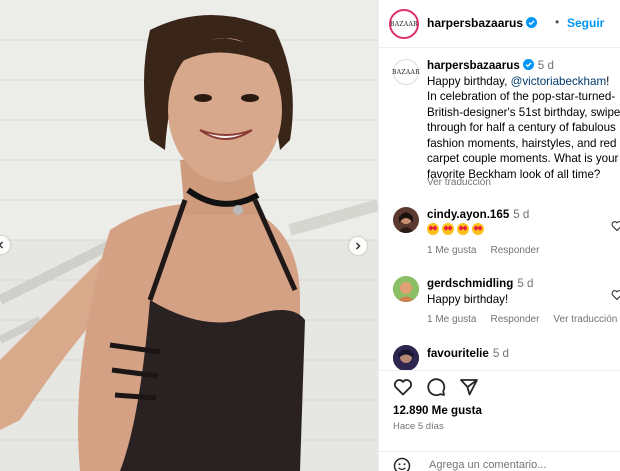 The image size is (620, 471). What do you see at coordinates (585, 23) in the screenshot?
I see `follow-button: Seguir` at bounding box center [585, 23].